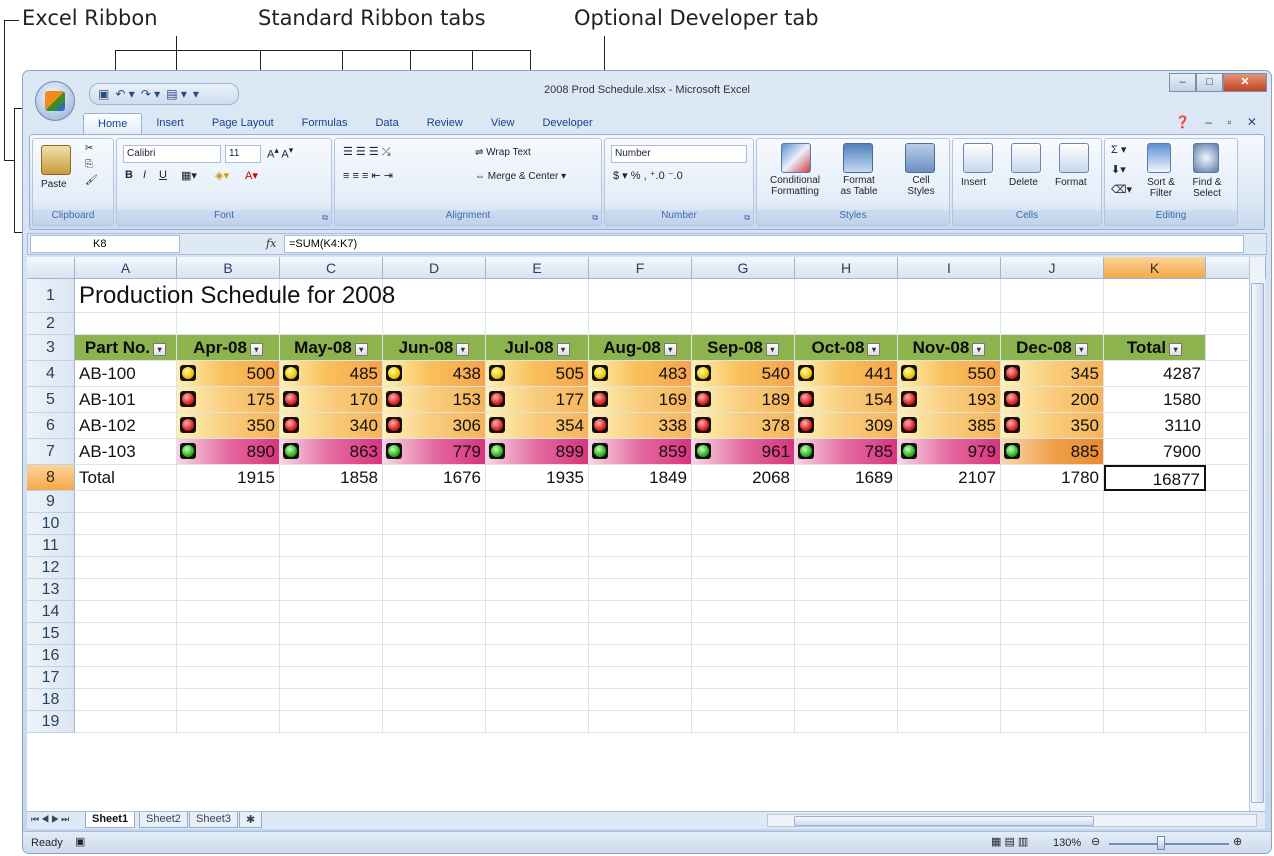  What do you see at coordinates (846, 374) in the screenshot?
I see `value-cell: 441` at bounding box center [846, 374].